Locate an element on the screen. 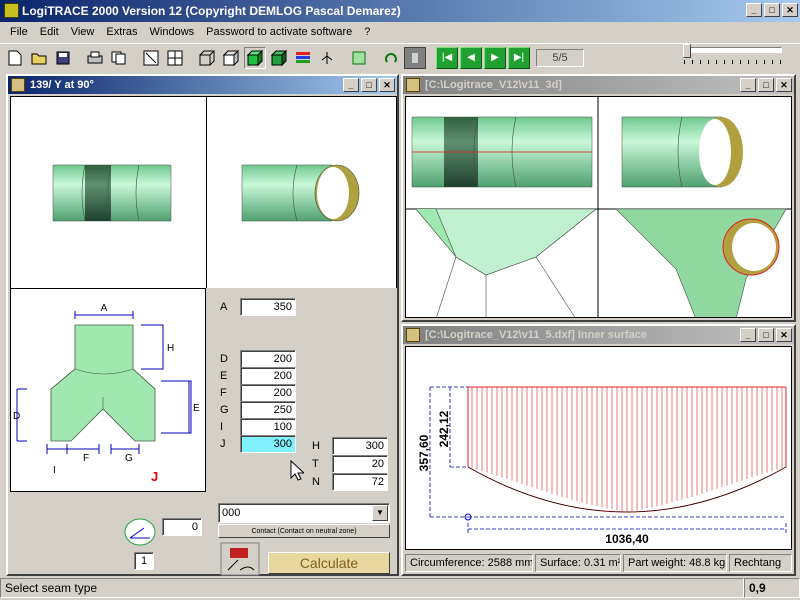 The height and width of the screenshot is (600, 800). param-f-input: 200 is located at coordinates (268, 393).